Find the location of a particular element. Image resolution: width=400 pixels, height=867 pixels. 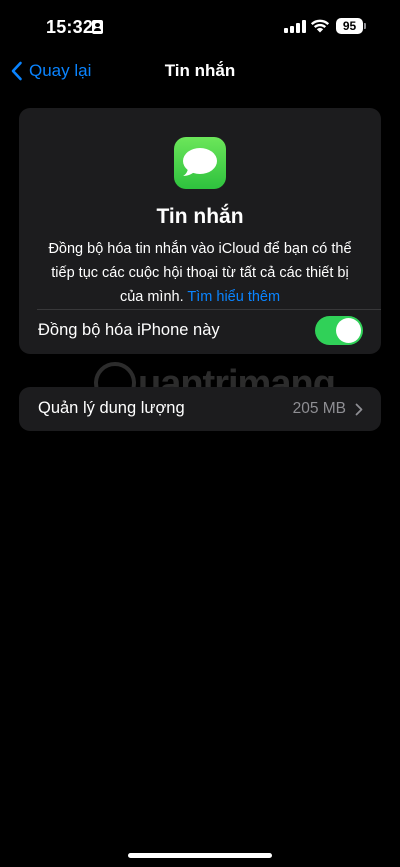

status-time: 15:32 is located at coordinates (70, 27).